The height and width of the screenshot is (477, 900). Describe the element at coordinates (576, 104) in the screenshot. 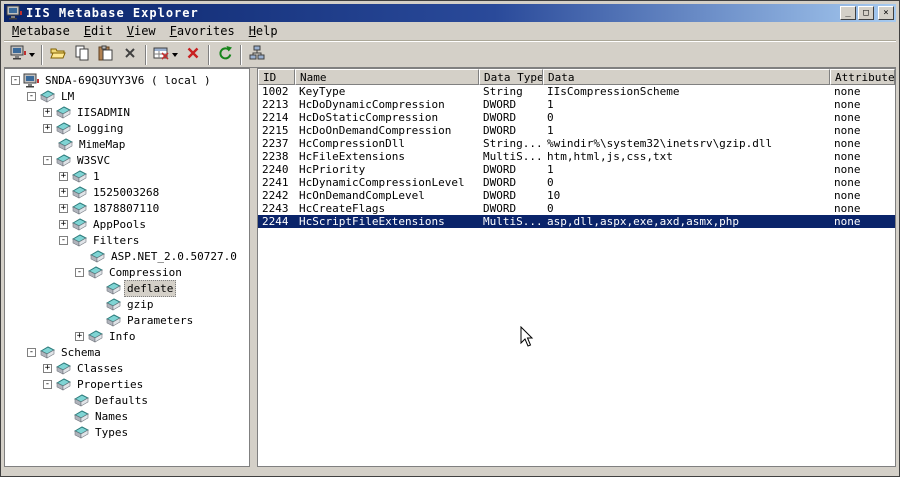

I see `table-row: 2213 HcDoDynamicCompression DWORD 1 none` at that location.